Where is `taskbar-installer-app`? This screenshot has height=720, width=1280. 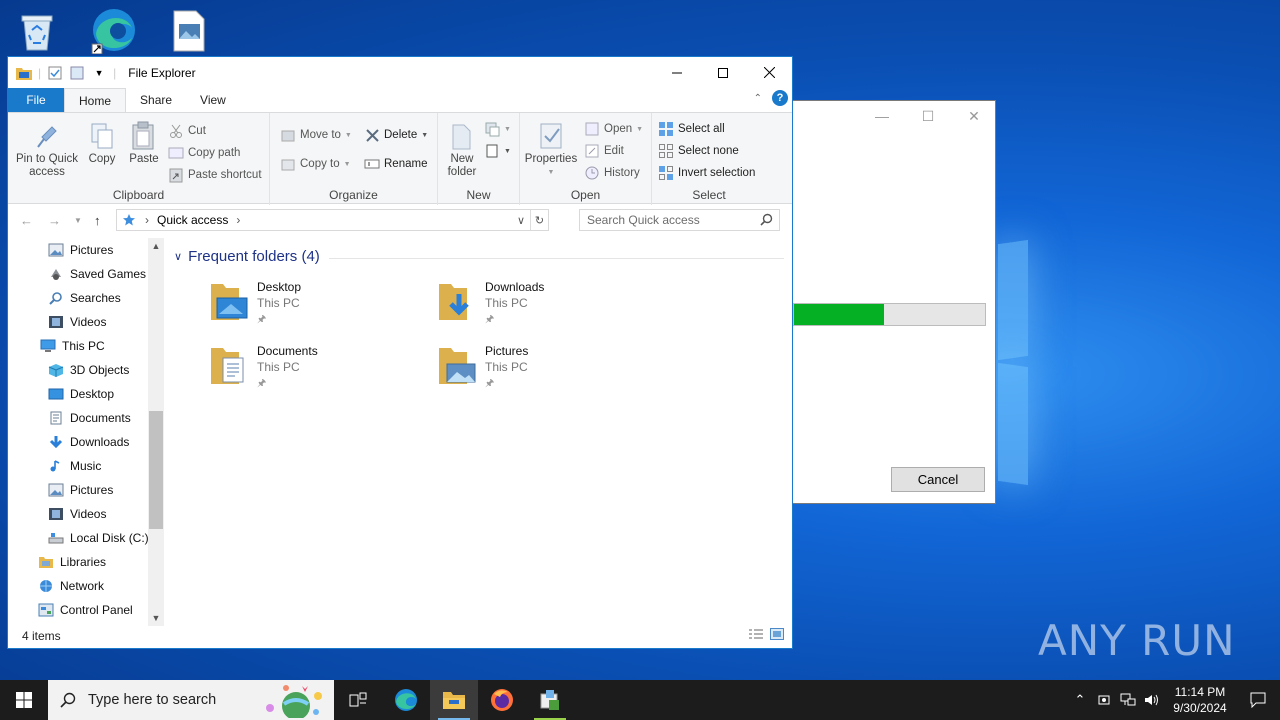 taskbar-installer-app is located at coordinates (550, 700).